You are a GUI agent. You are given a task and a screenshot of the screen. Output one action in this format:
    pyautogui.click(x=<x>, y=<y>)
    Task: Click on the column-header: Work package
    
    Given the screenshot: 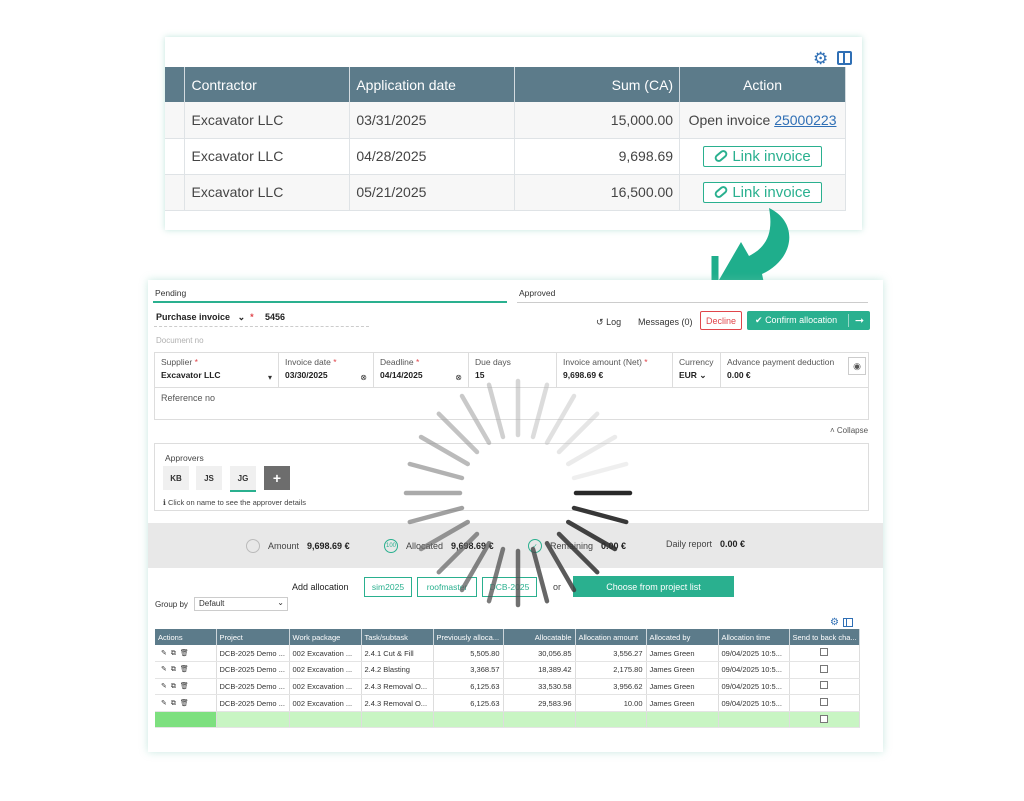 What is the action you would take?
    pyautogui.click(x=325, y=637)
    